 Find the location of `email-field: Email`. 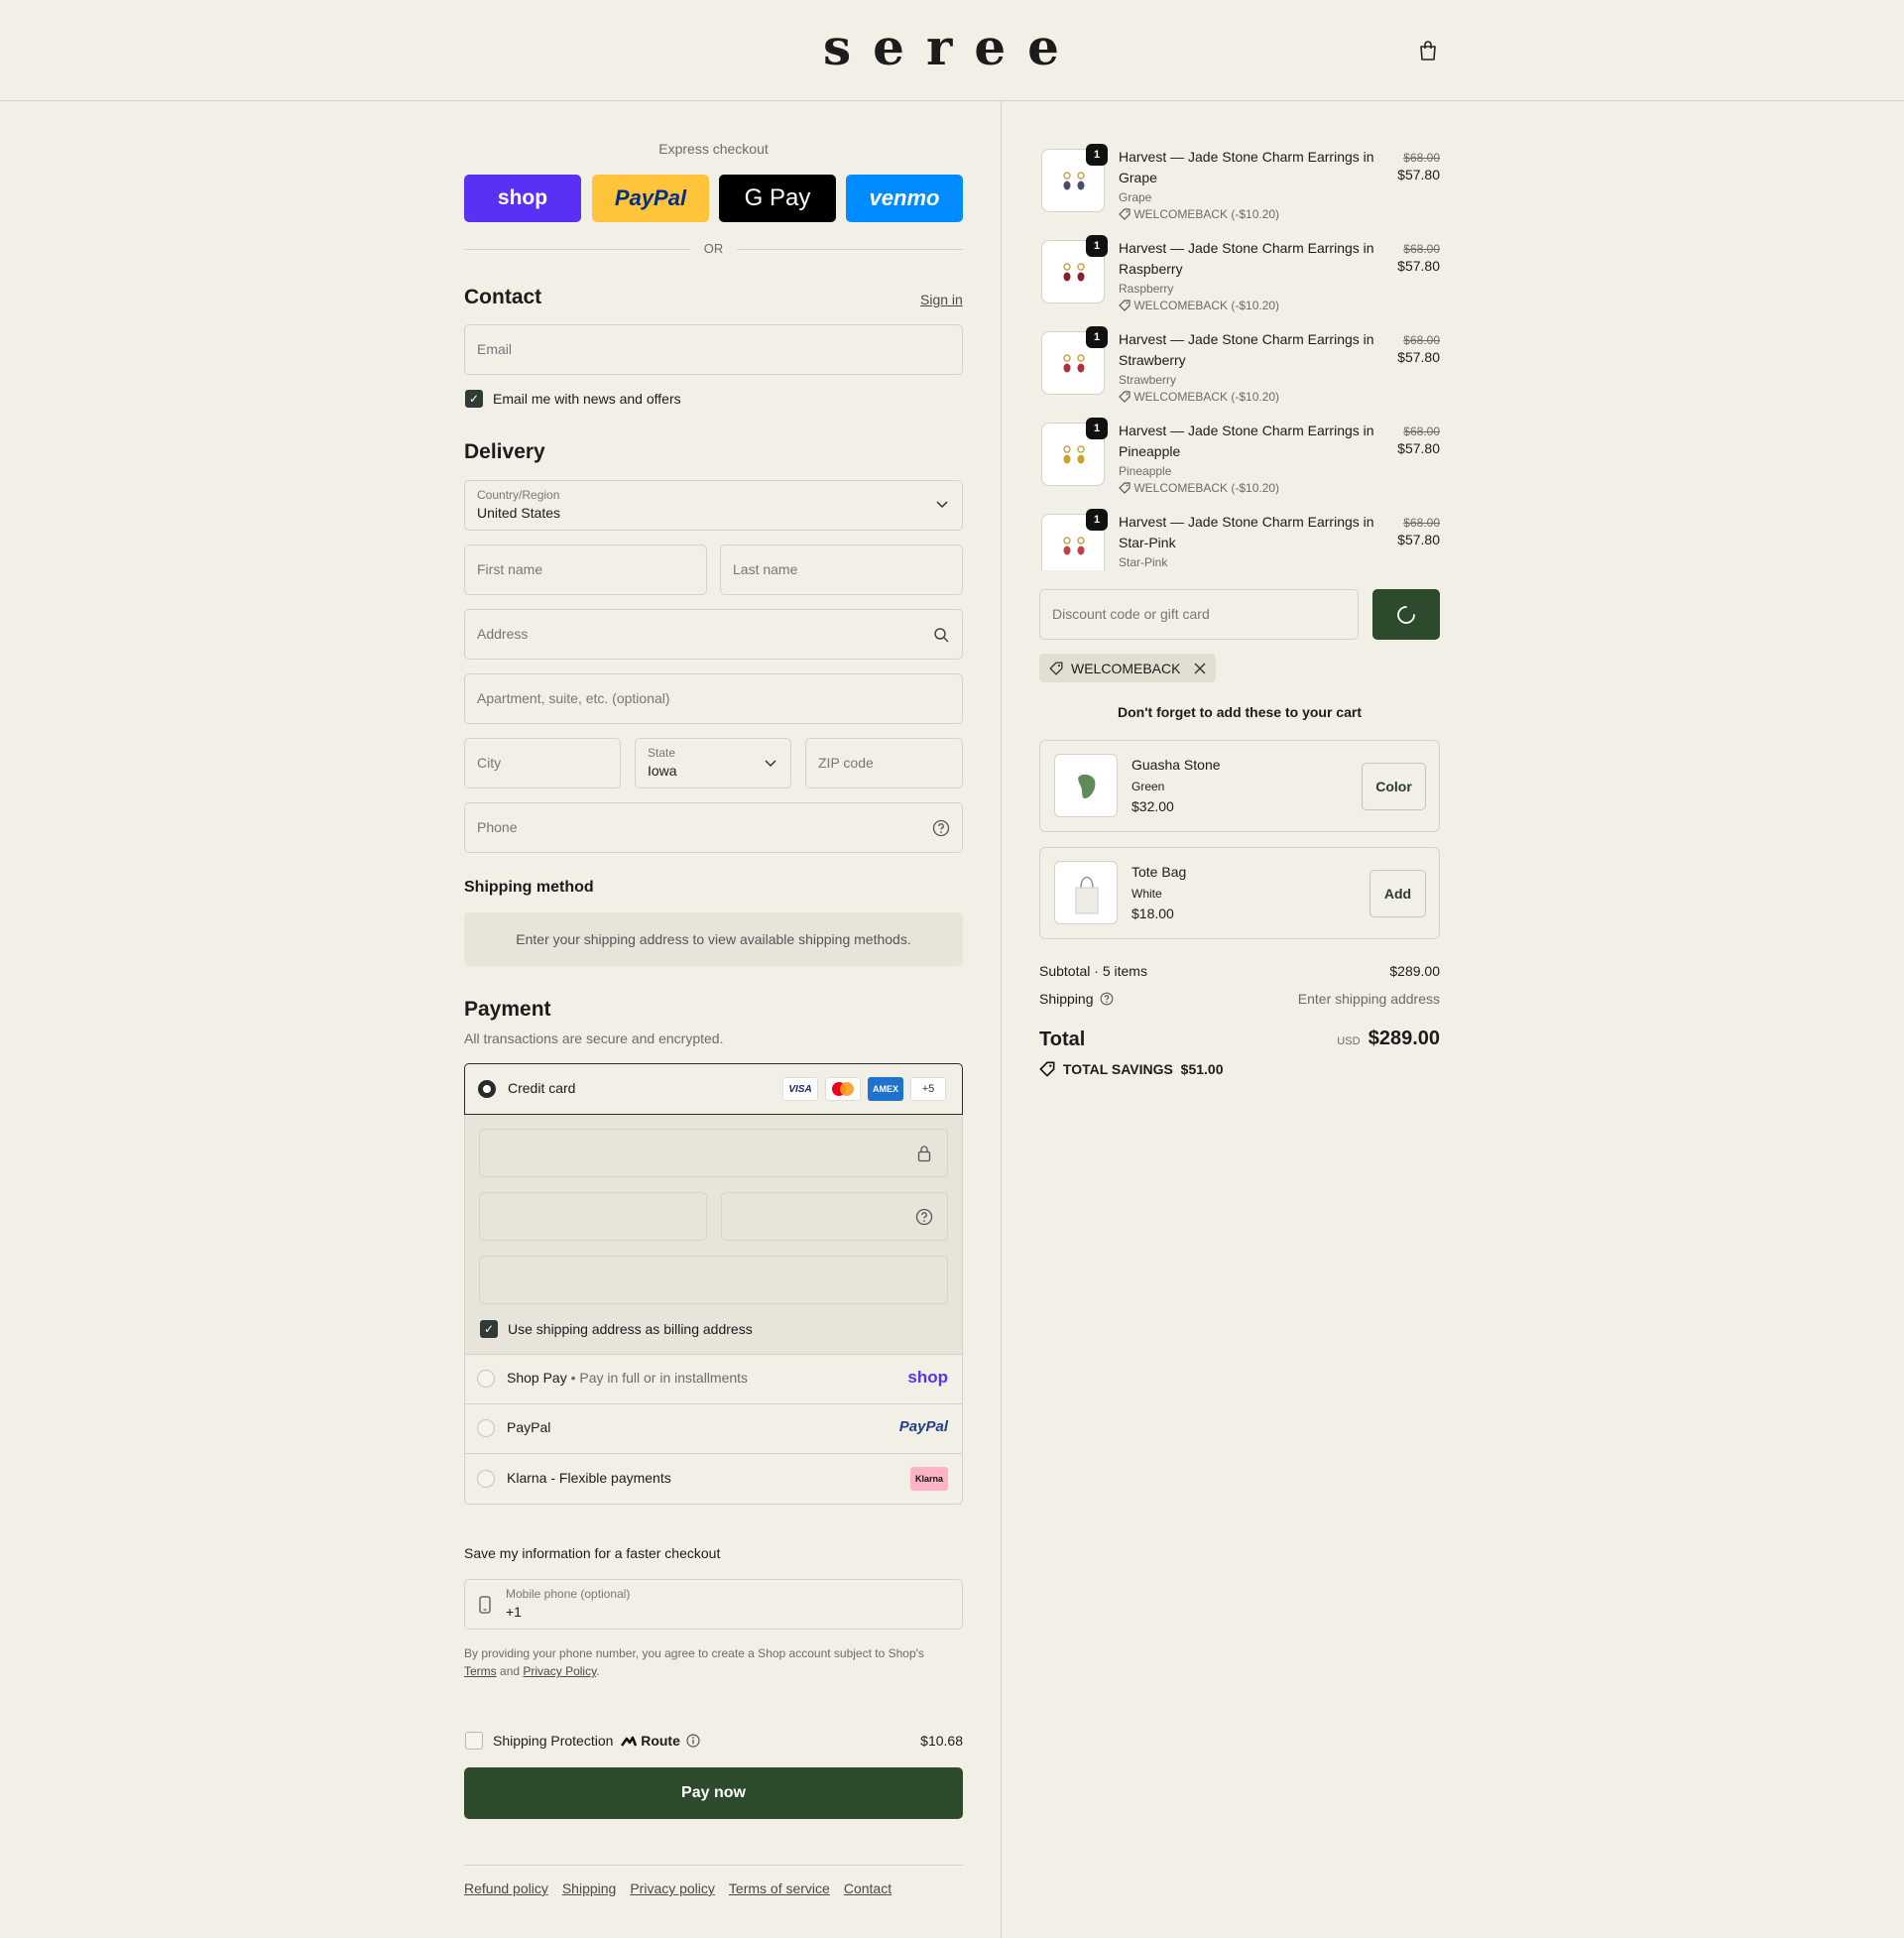

email-field: Email is located at coordinates (713, 349).